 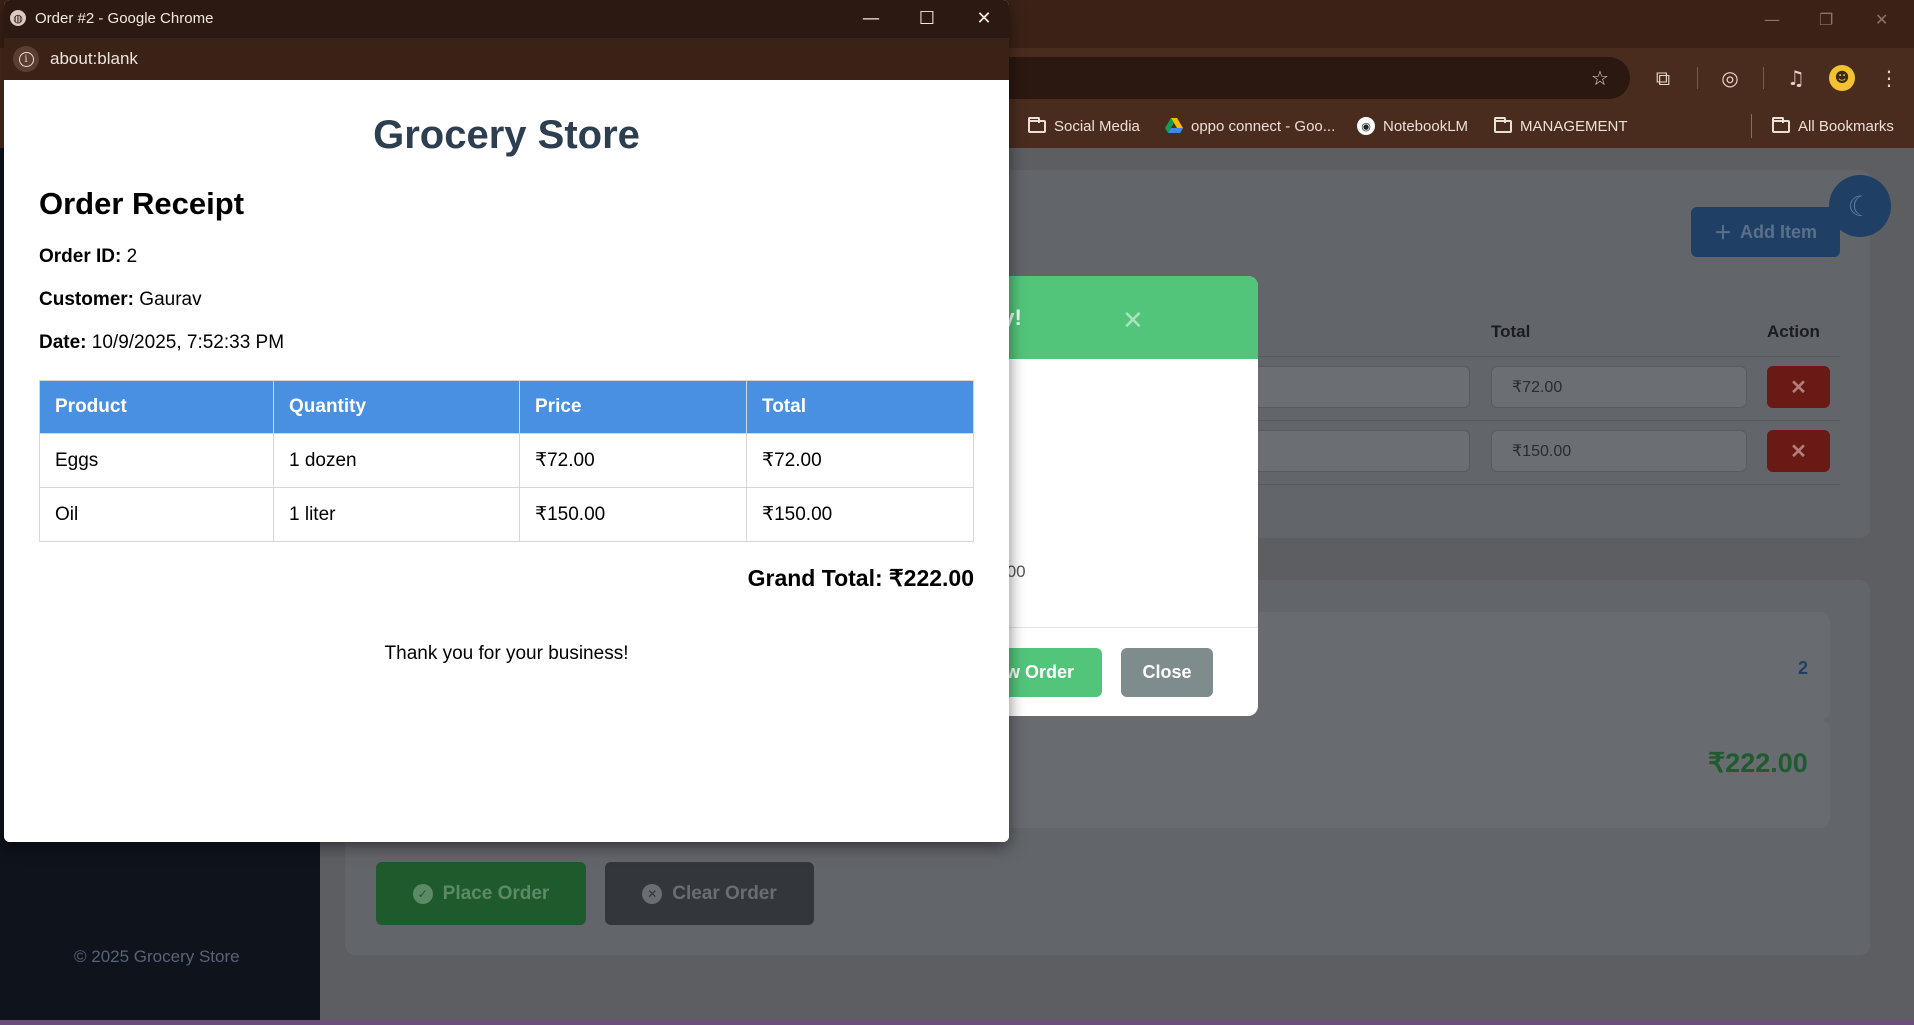 I want to click on site-info-icon: i, so click(x=26, y=59).